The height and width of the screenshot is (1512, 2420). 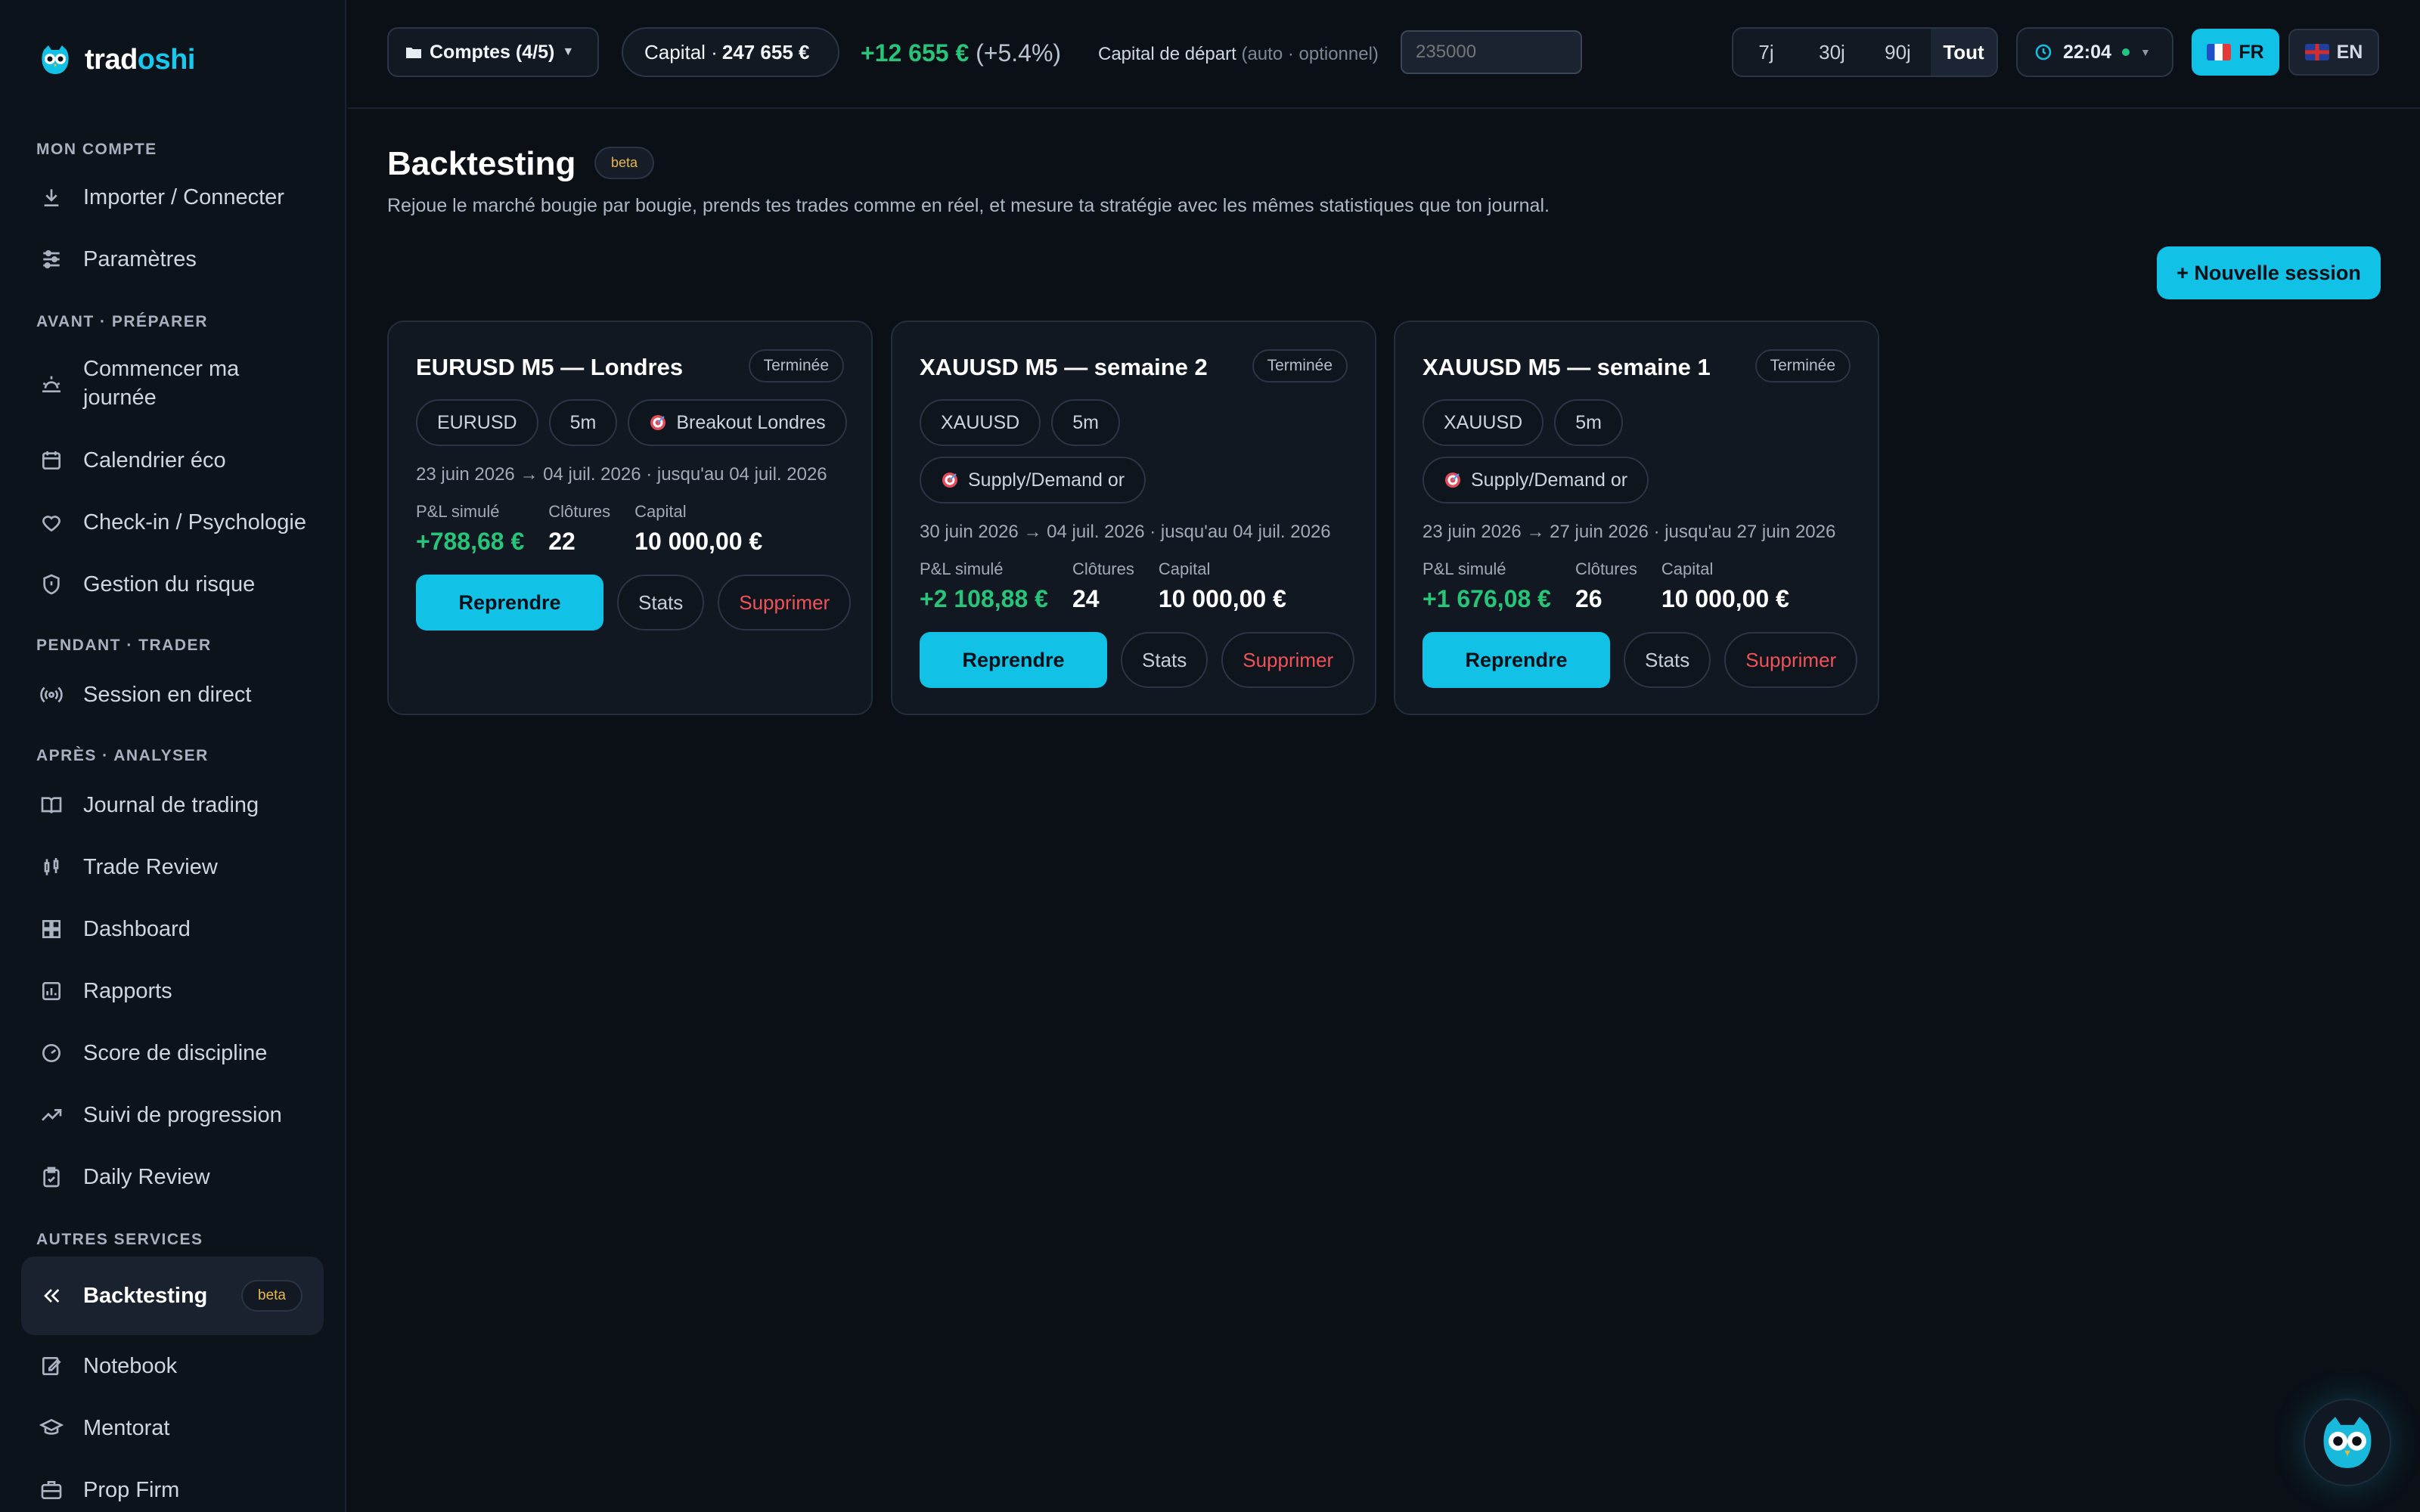 I want to click on range-90d: 90j, so click(x=1898, y=52).